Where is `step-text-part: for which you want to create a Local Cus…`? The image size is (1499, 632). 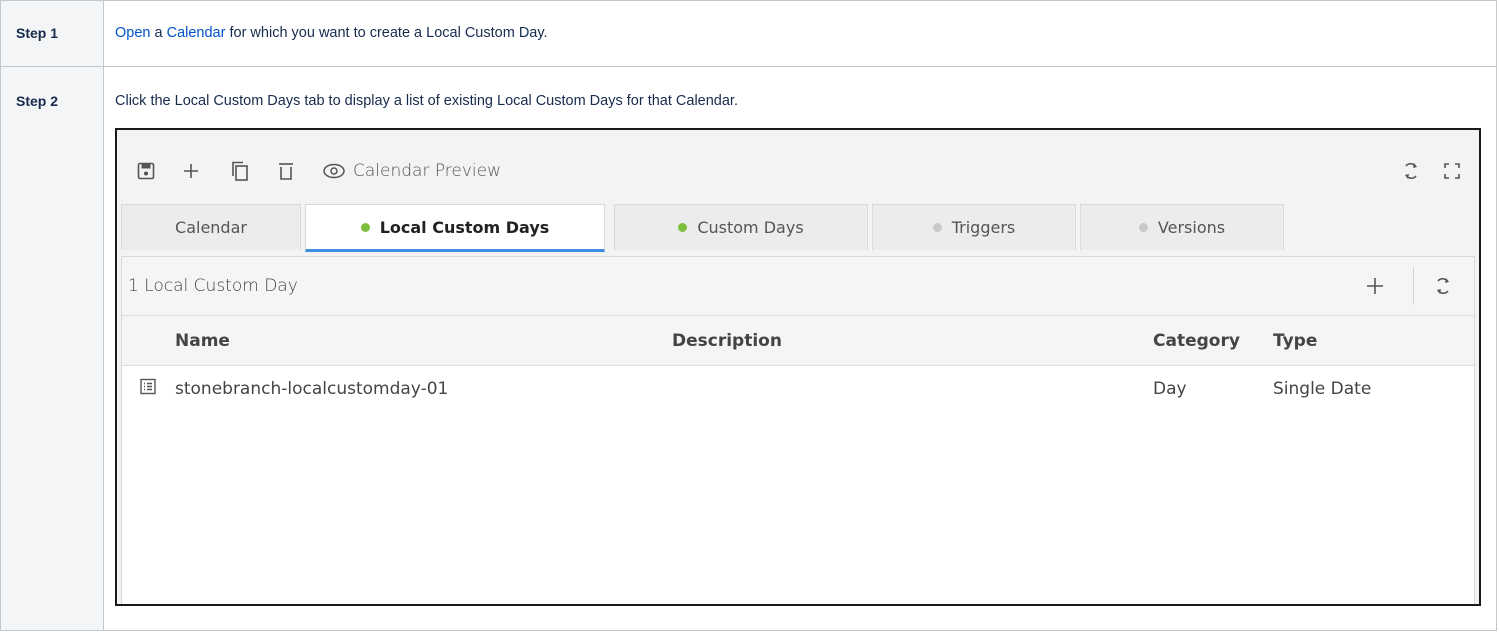
step-text-part: for which you want to create a Local Cus… is located at coordinates (386, 33).